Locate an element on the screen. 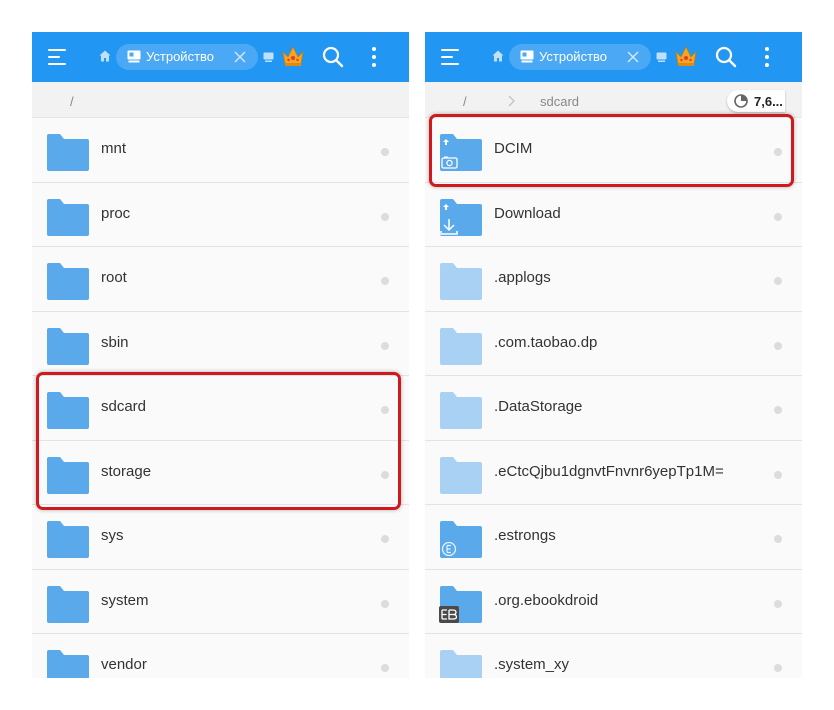  list-item: proc is located at coordinates (220, 214).